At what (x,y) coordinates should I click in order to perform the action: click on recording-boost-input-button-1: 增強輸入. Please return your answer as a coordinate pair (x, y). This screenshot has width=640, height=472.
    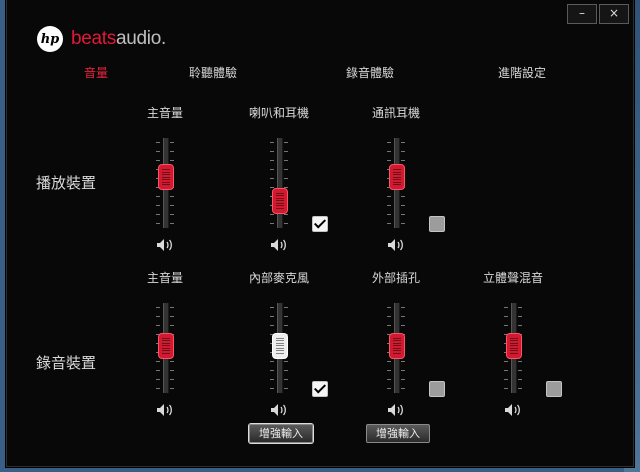
    Looking at the image, I should click on (281, 433).